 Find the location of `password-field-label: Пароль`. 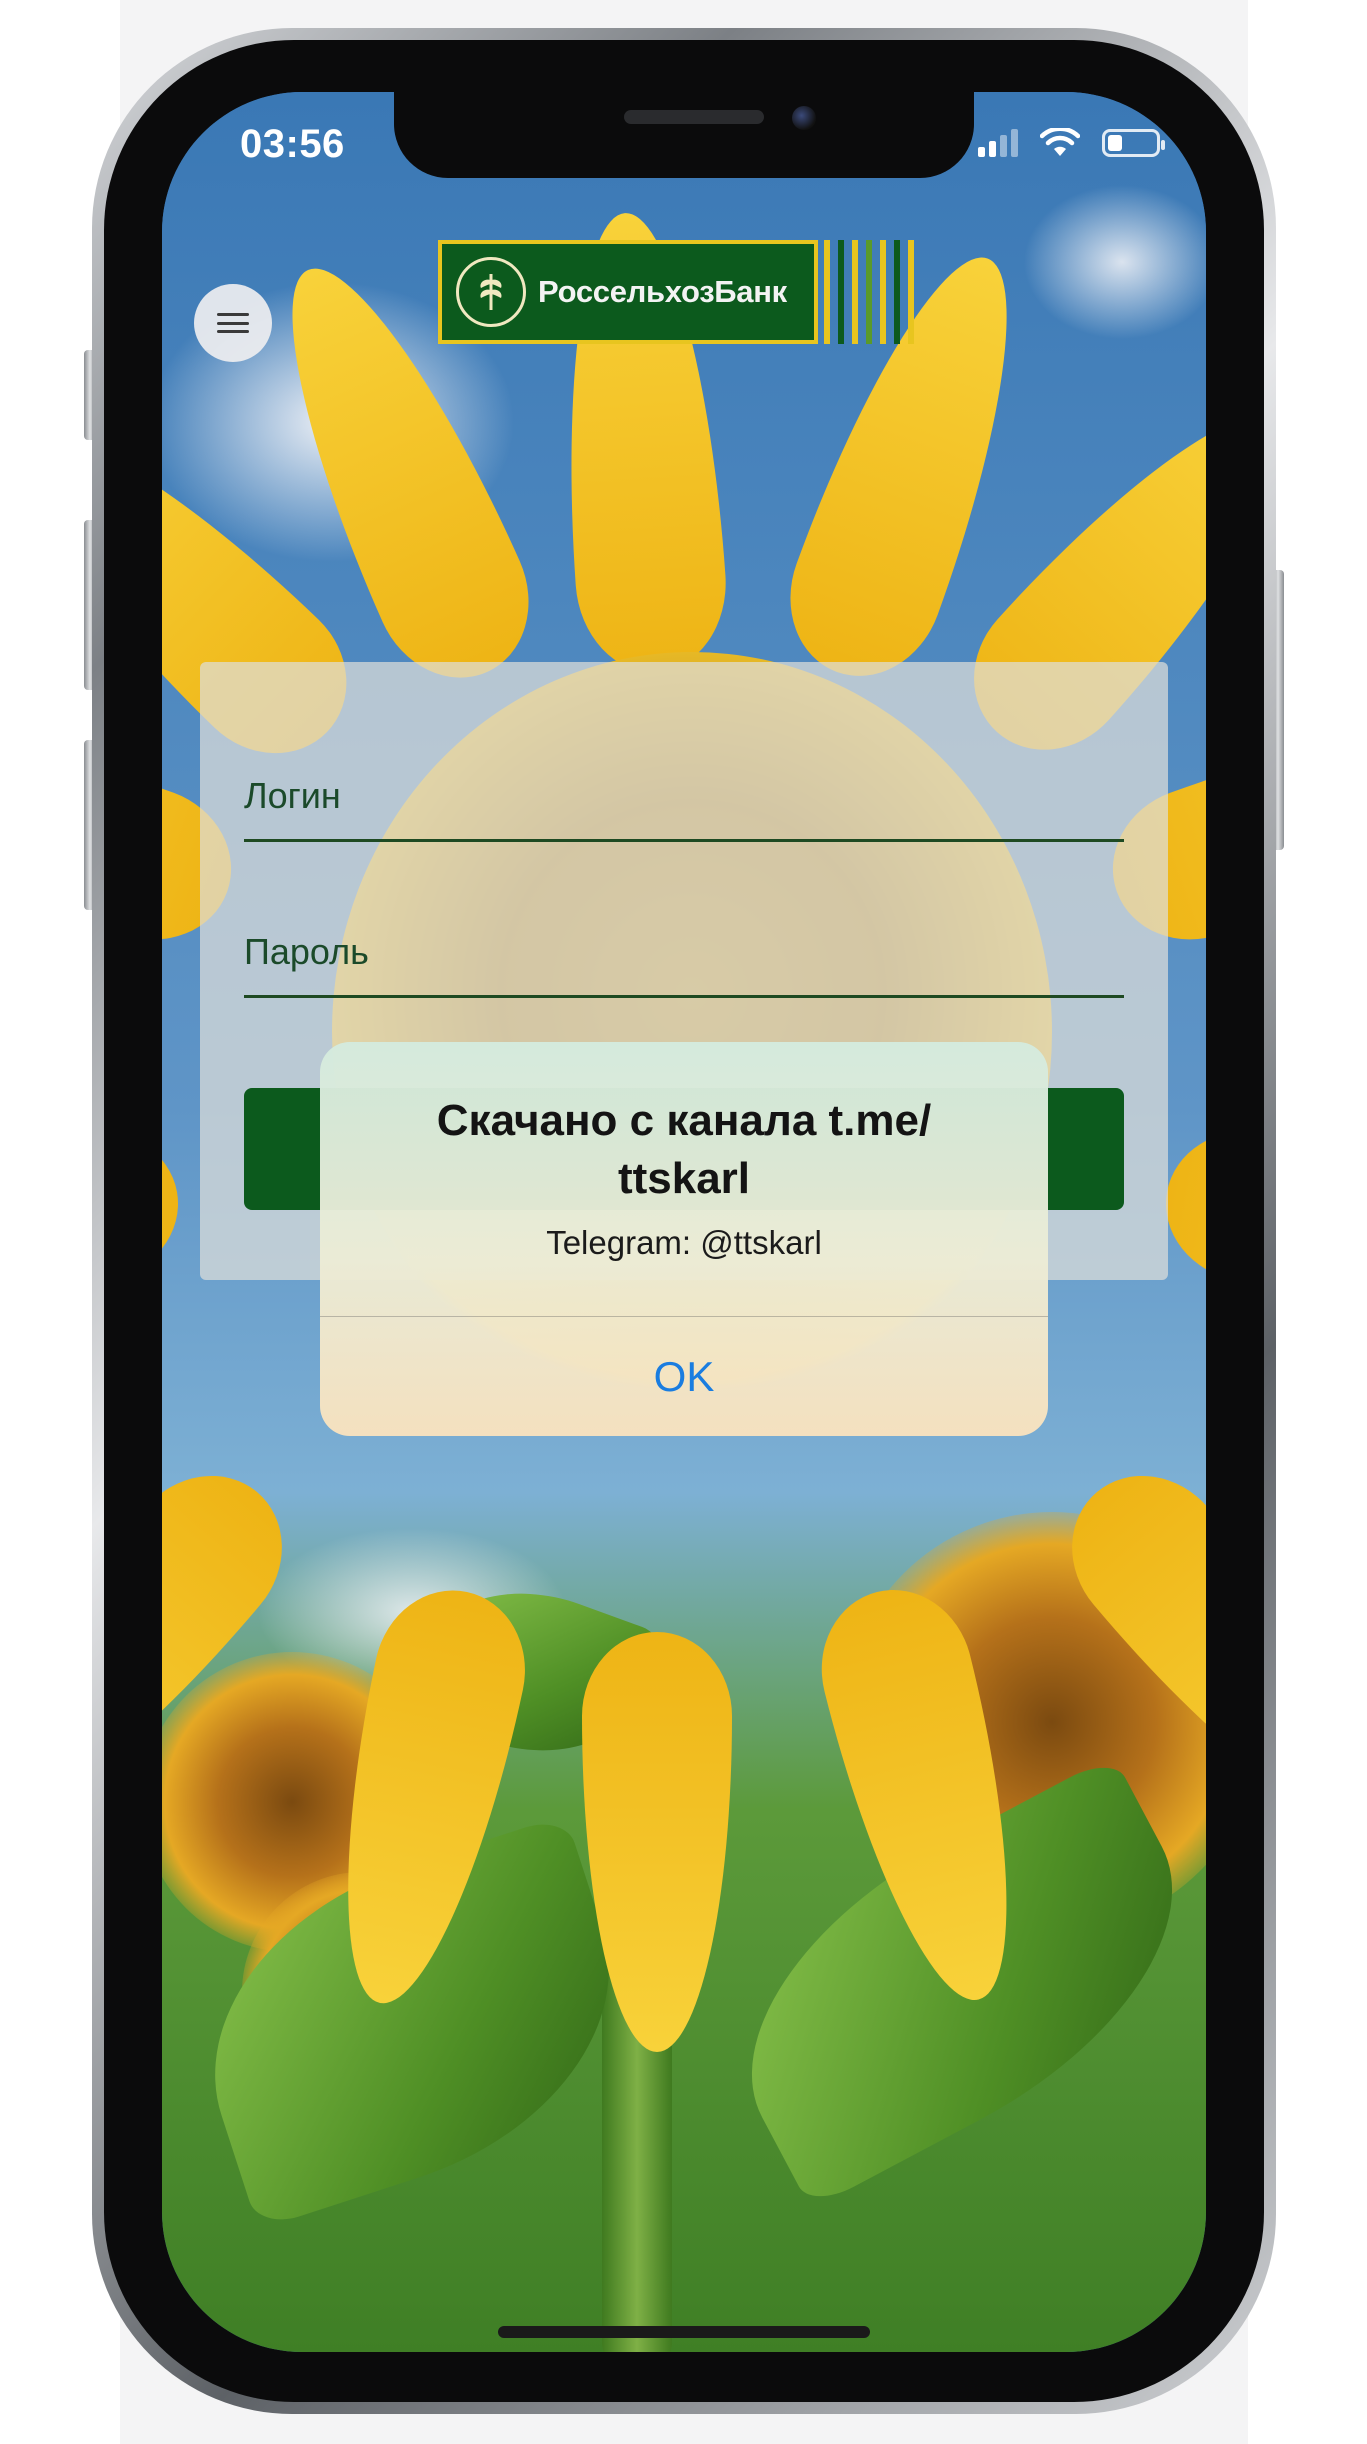

password-field-label: Пароль is located at coordinates (306, 951).